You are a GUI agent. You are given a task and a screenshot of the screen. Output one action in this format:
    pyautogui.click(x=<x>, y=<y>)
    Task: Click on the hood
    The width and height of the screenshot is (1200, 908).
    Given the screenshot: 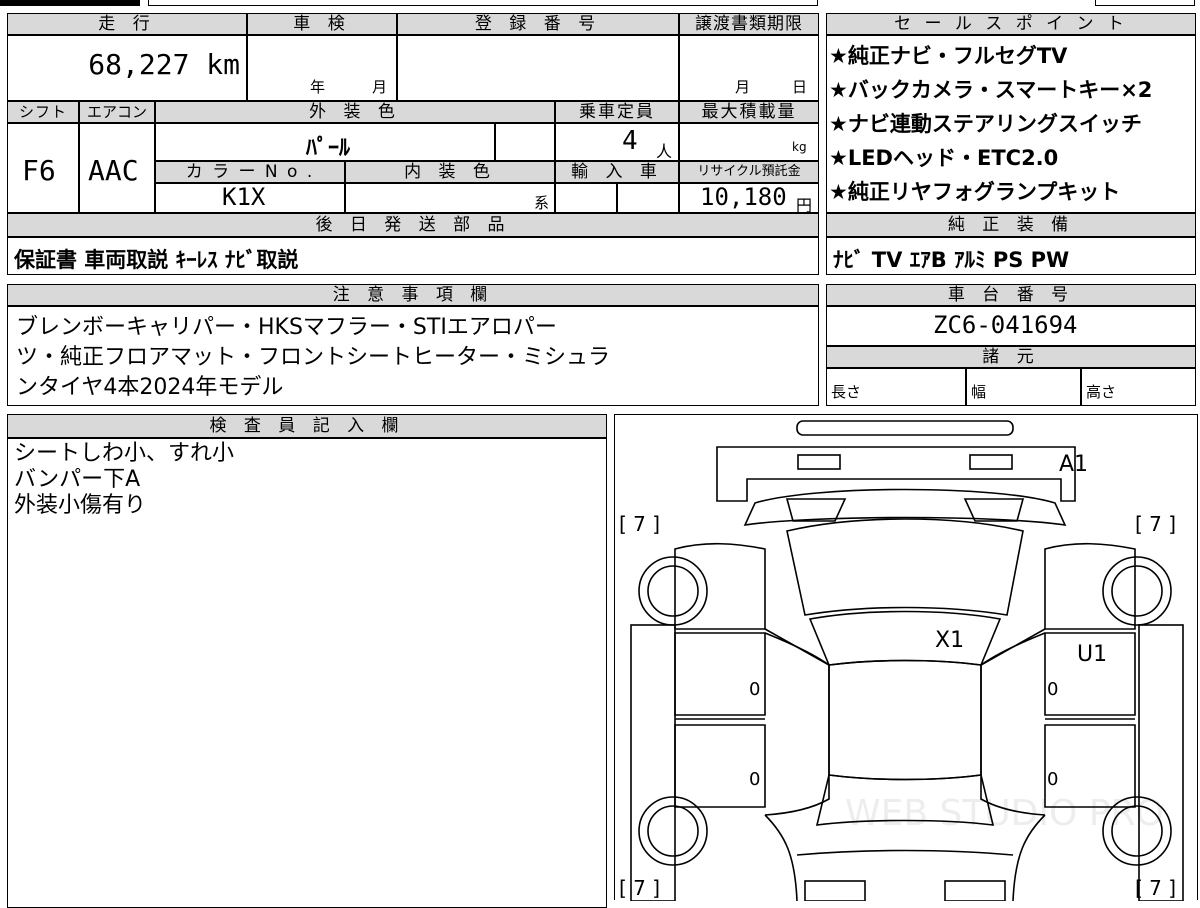 What is the action you would take?
    pyautogui.click(x=905, y=567)
    